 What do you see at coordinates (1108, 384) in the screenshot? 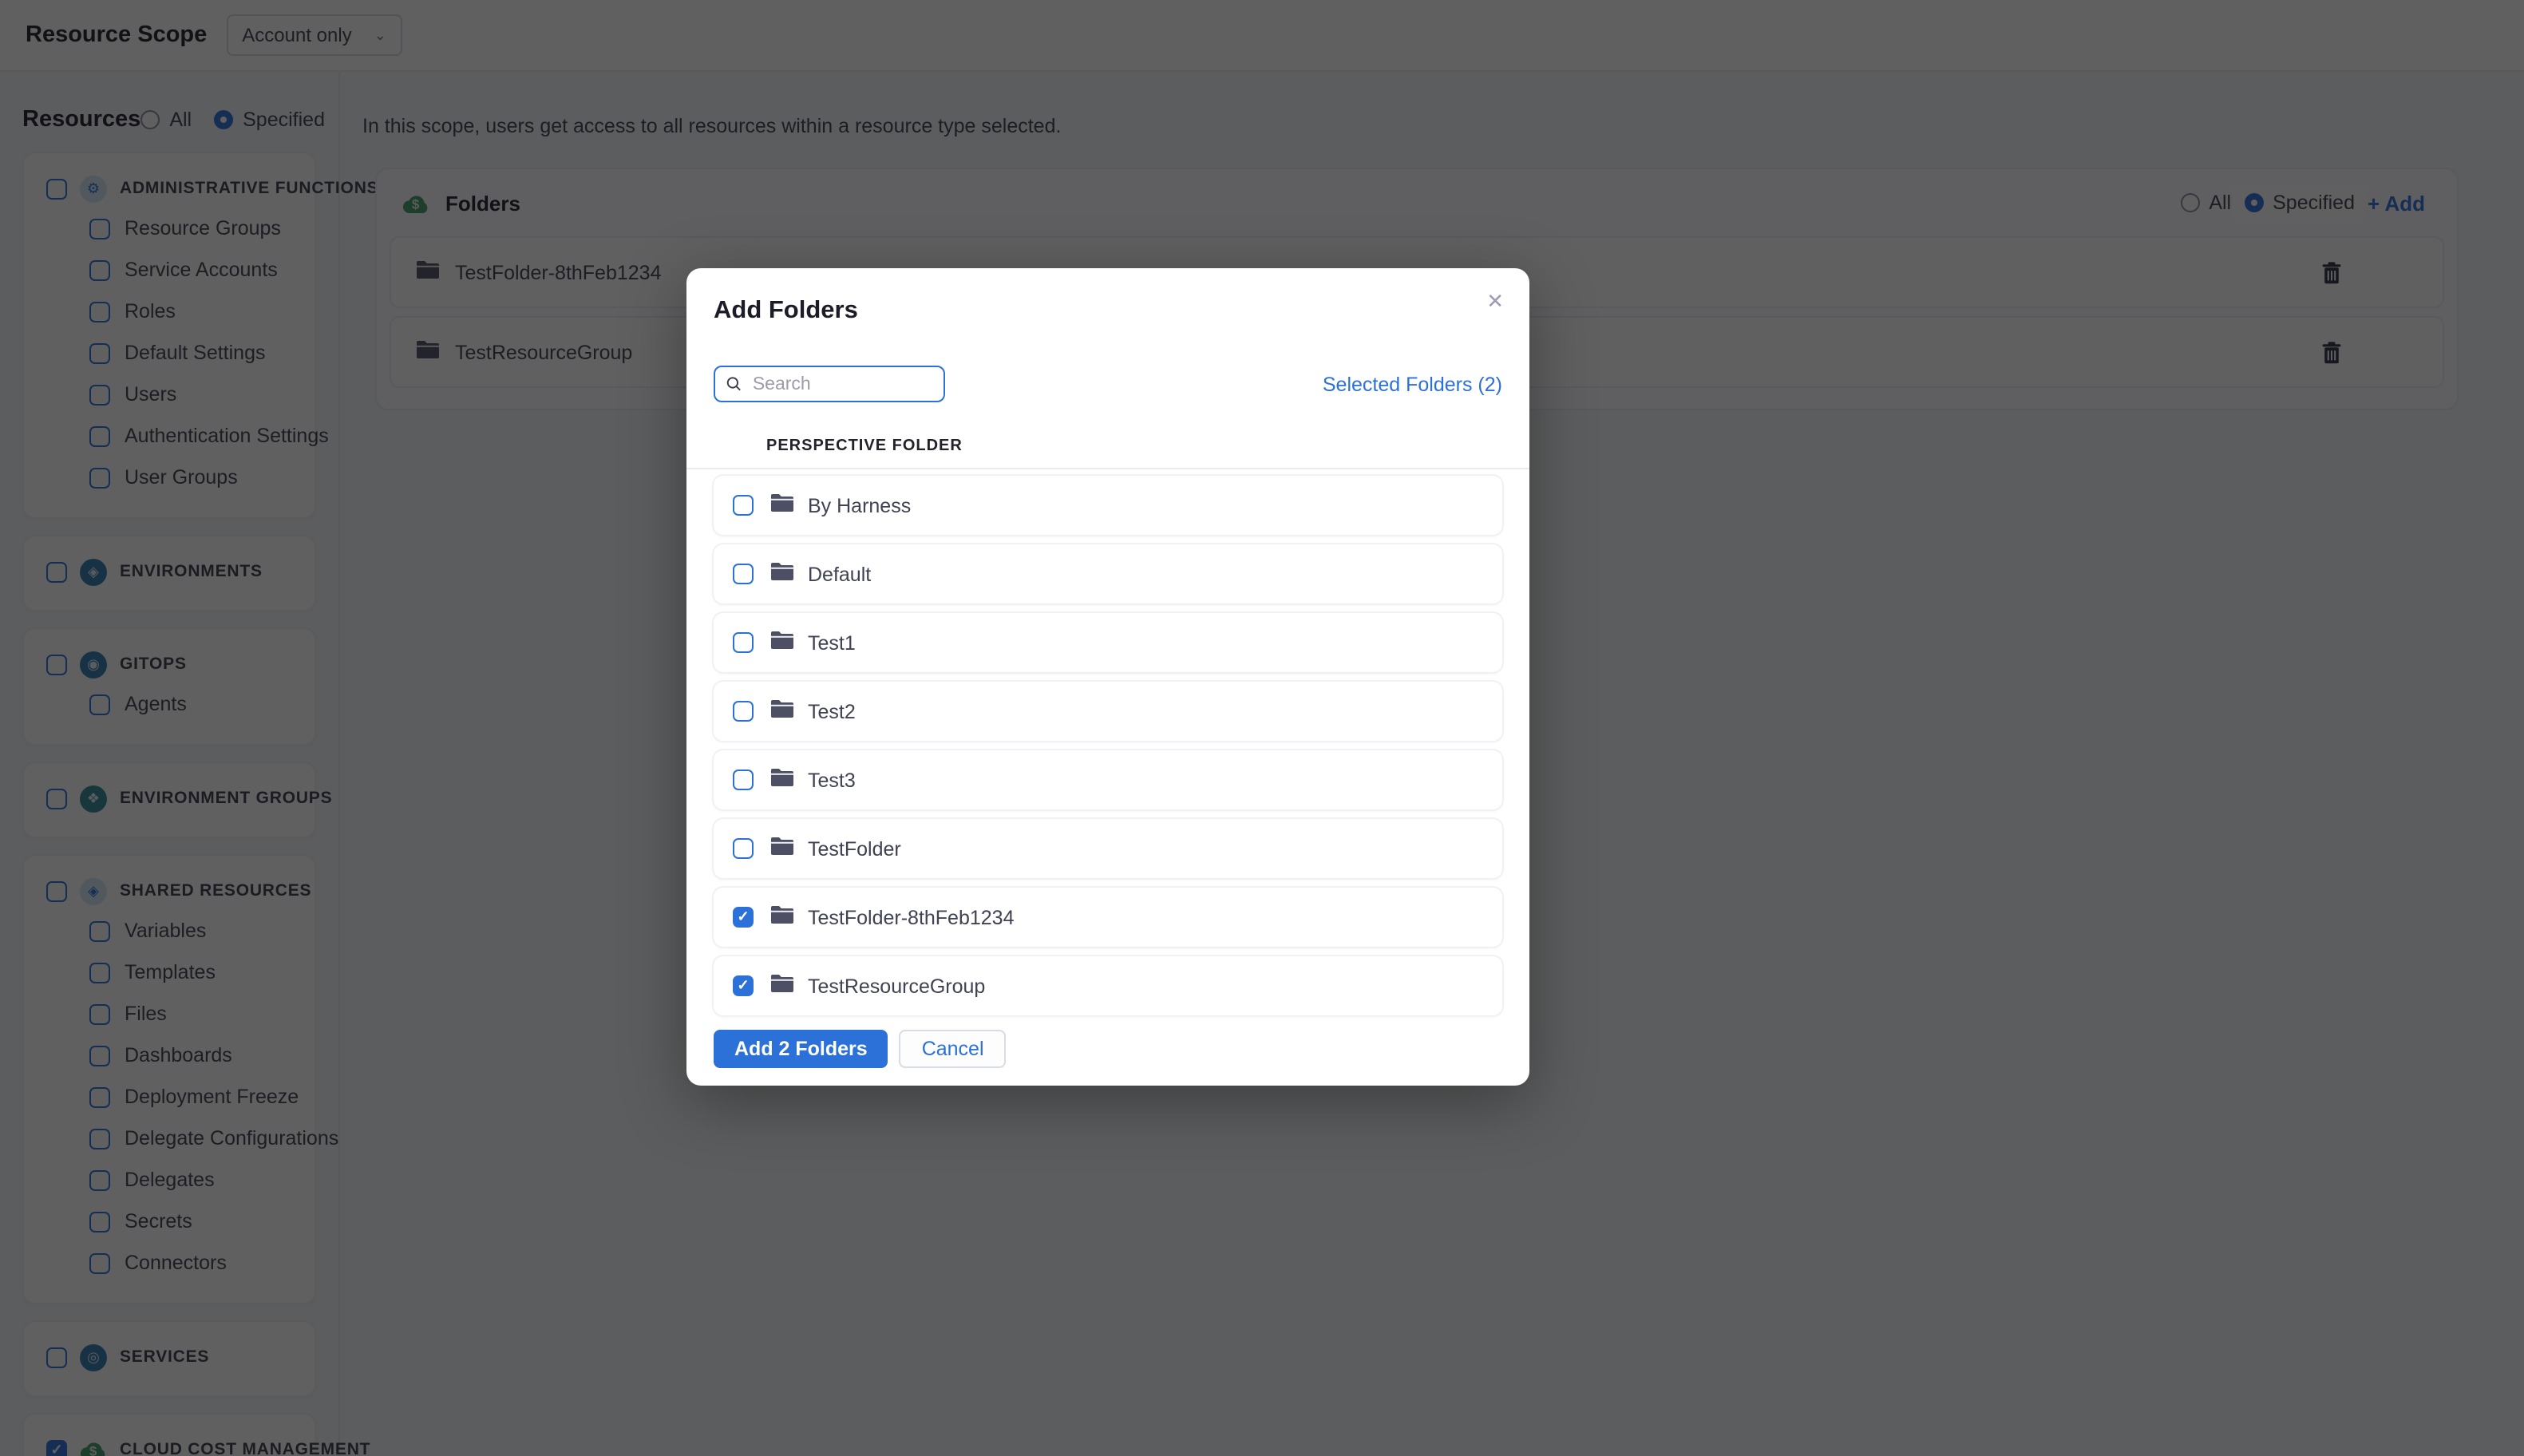
I see `modal-toolbar: Selected Folders (2)` at bounding box center [1108, 384].